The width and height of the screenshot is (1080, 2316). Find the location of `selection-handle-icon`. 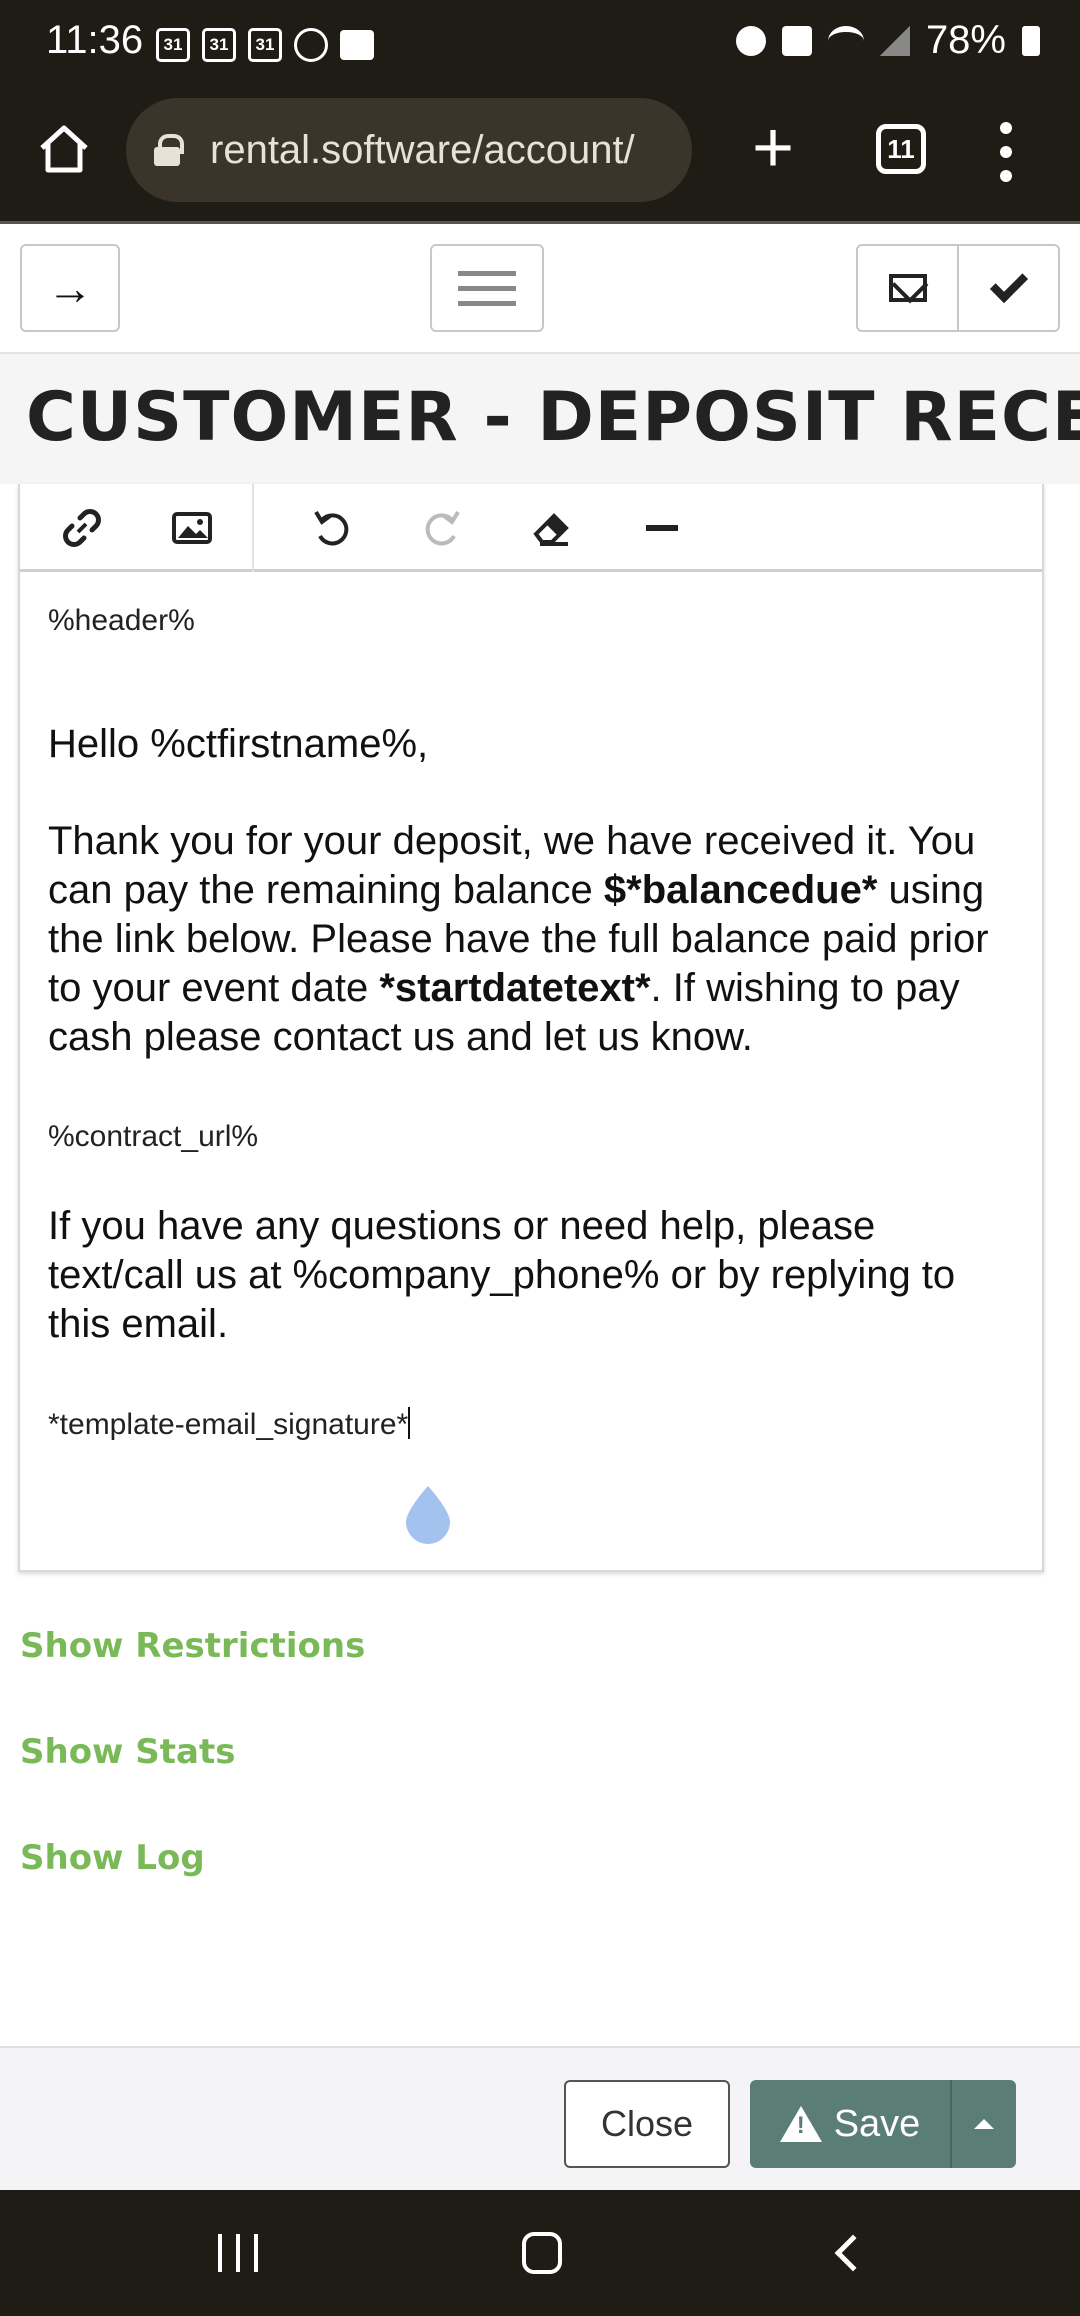

selection-handle-icon is located at coordinates (428, 1515).